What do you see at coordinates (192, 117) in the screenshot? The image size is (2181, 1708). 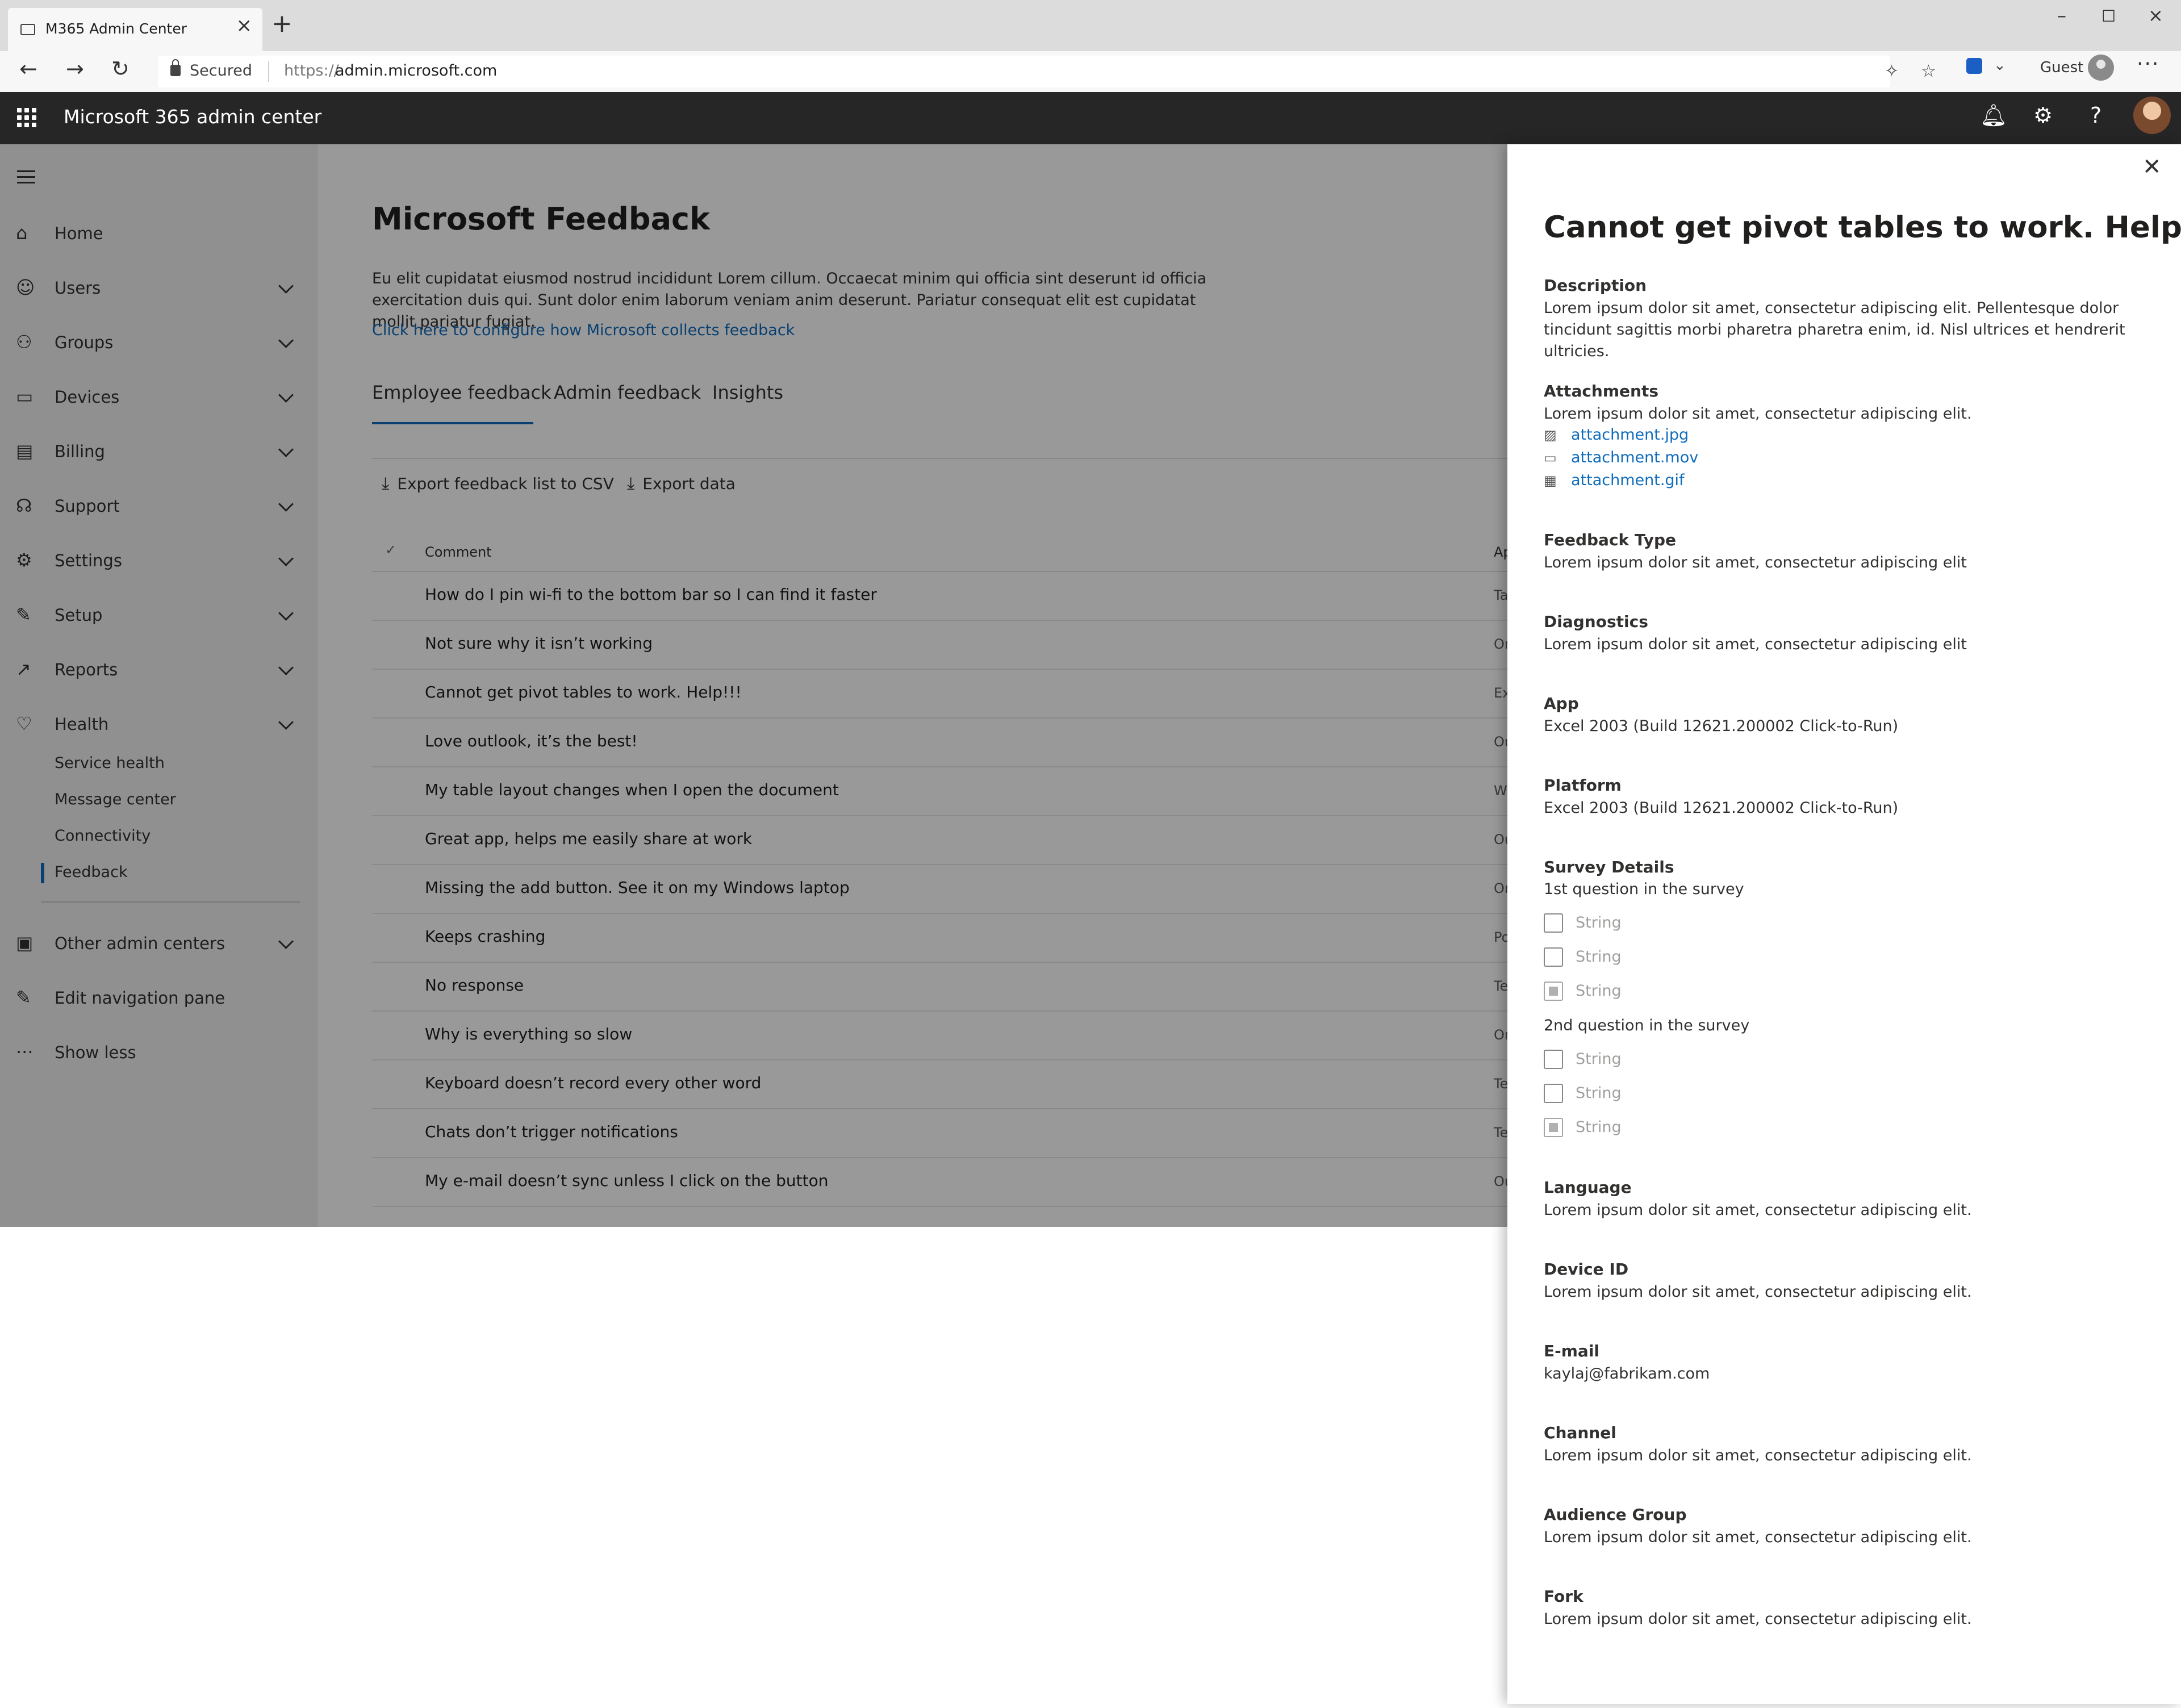 I see `suite-title: Microsoft 365 admin center` at bounding box center [192, 117].